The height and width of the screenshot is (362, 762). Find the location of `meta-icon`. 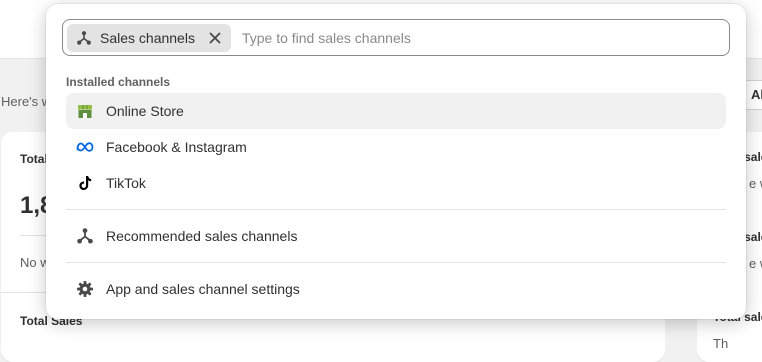

meta-icon is located at coordinates (85, 147).